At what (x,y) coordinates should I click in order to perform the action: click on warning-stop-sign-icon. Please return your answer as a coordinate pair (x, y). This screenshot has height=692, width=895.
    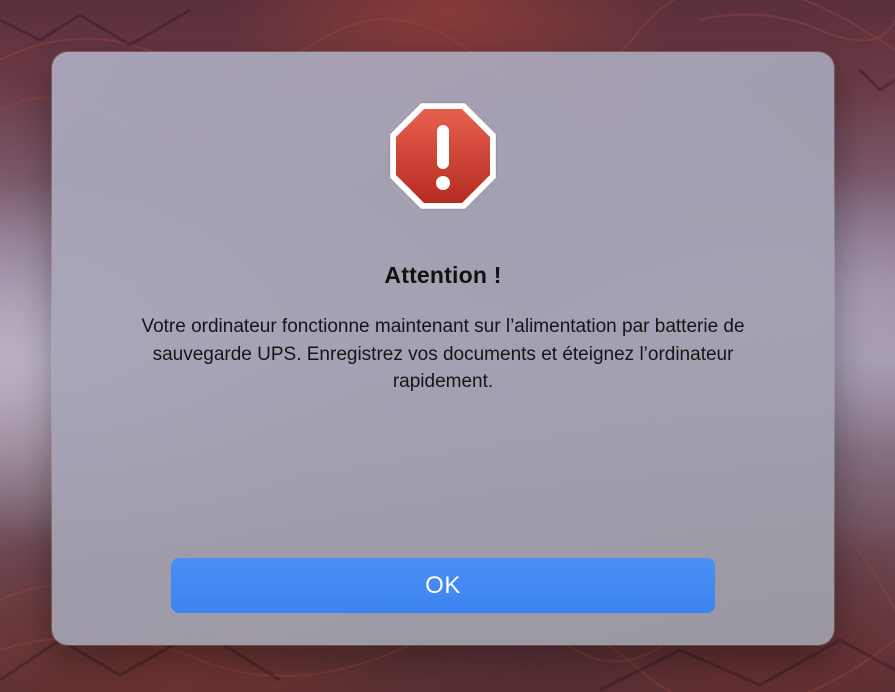
    Looking at the image, I should click on (443, 156).